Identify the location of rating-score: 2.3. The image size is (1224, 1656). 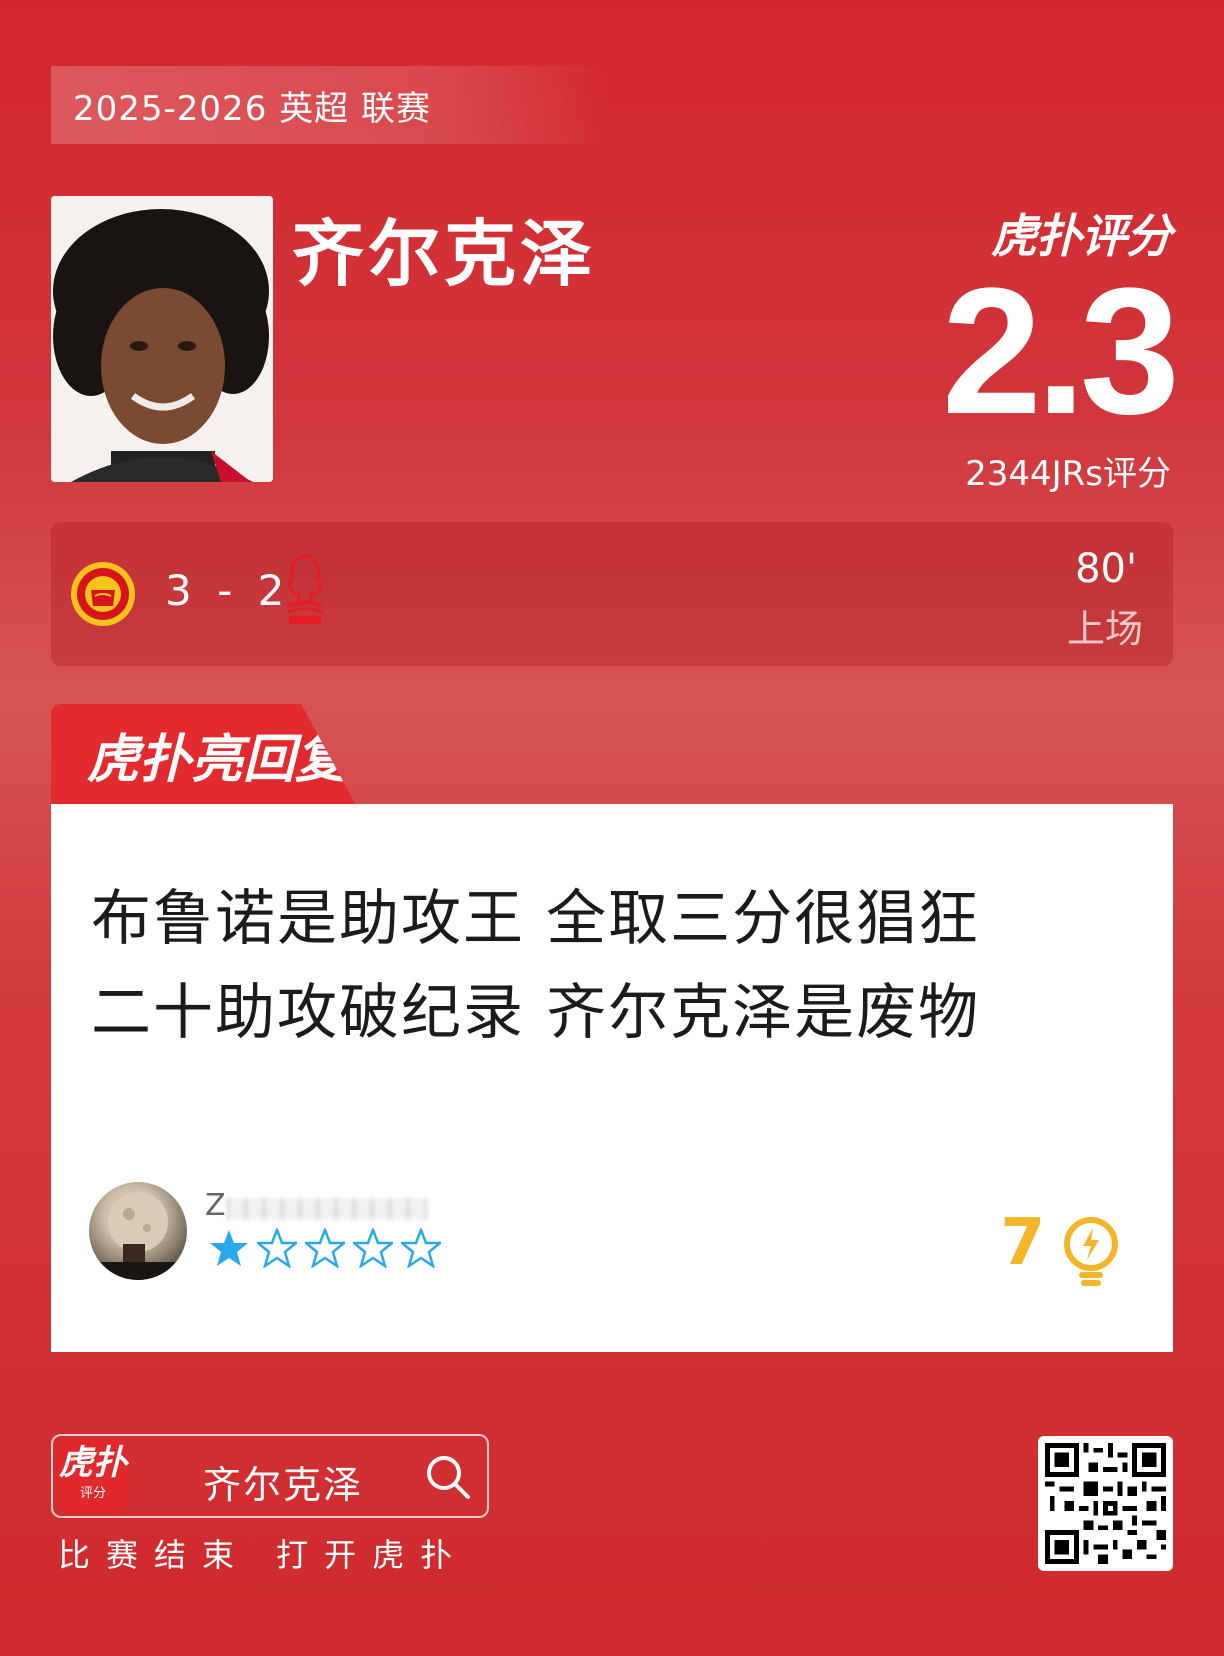
(1060, 351).